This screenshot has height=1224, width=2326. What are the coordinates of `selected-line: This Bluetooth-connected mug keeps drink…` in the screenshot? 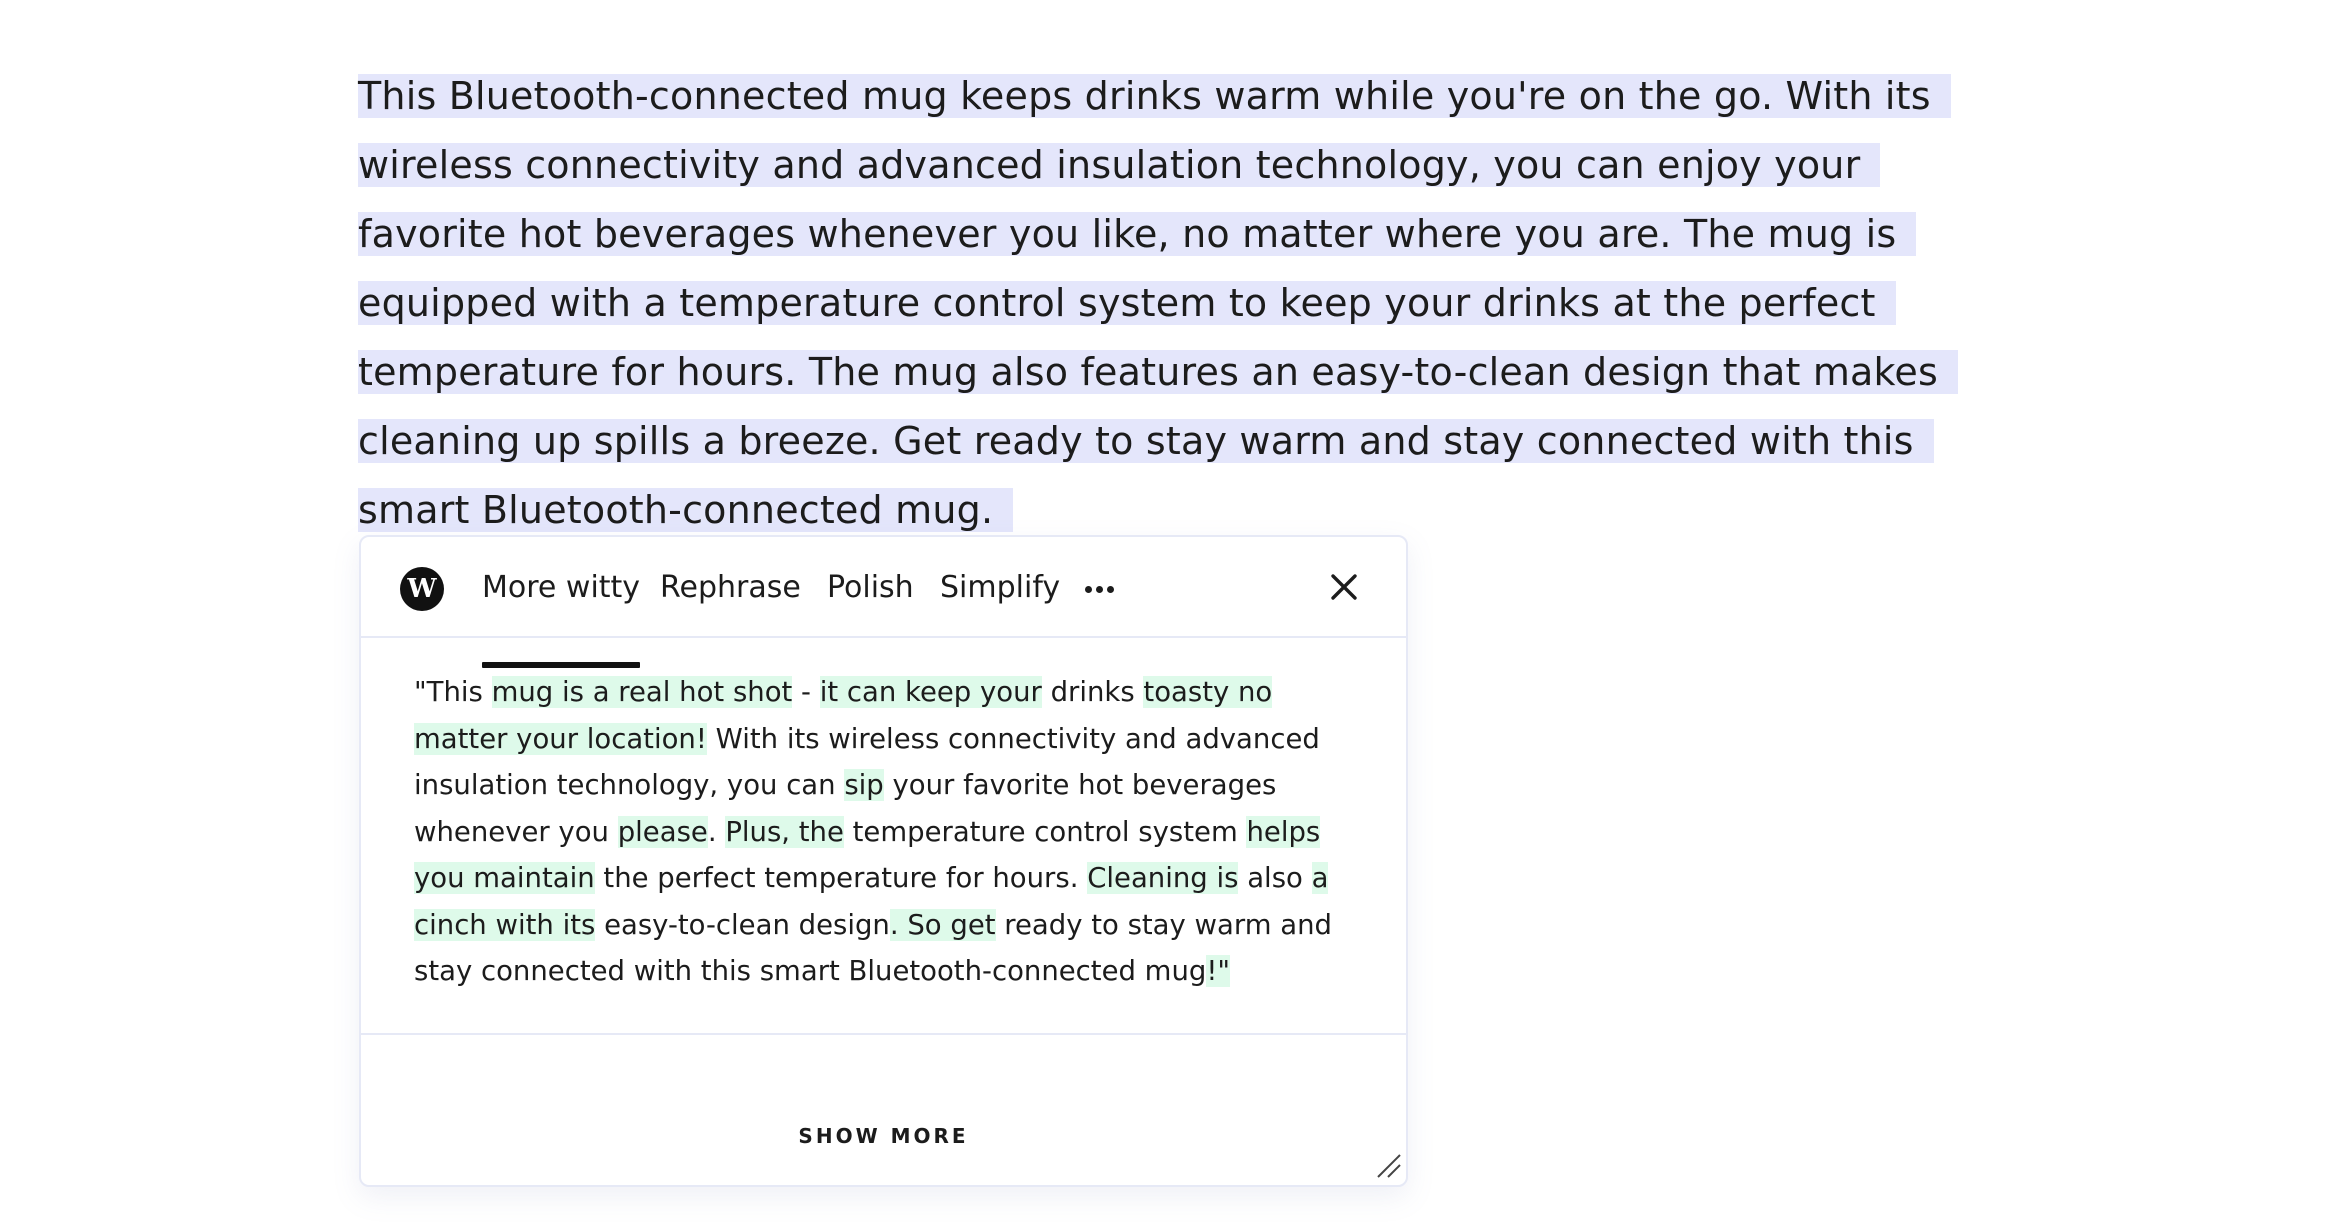 It's located at (1154, 96).